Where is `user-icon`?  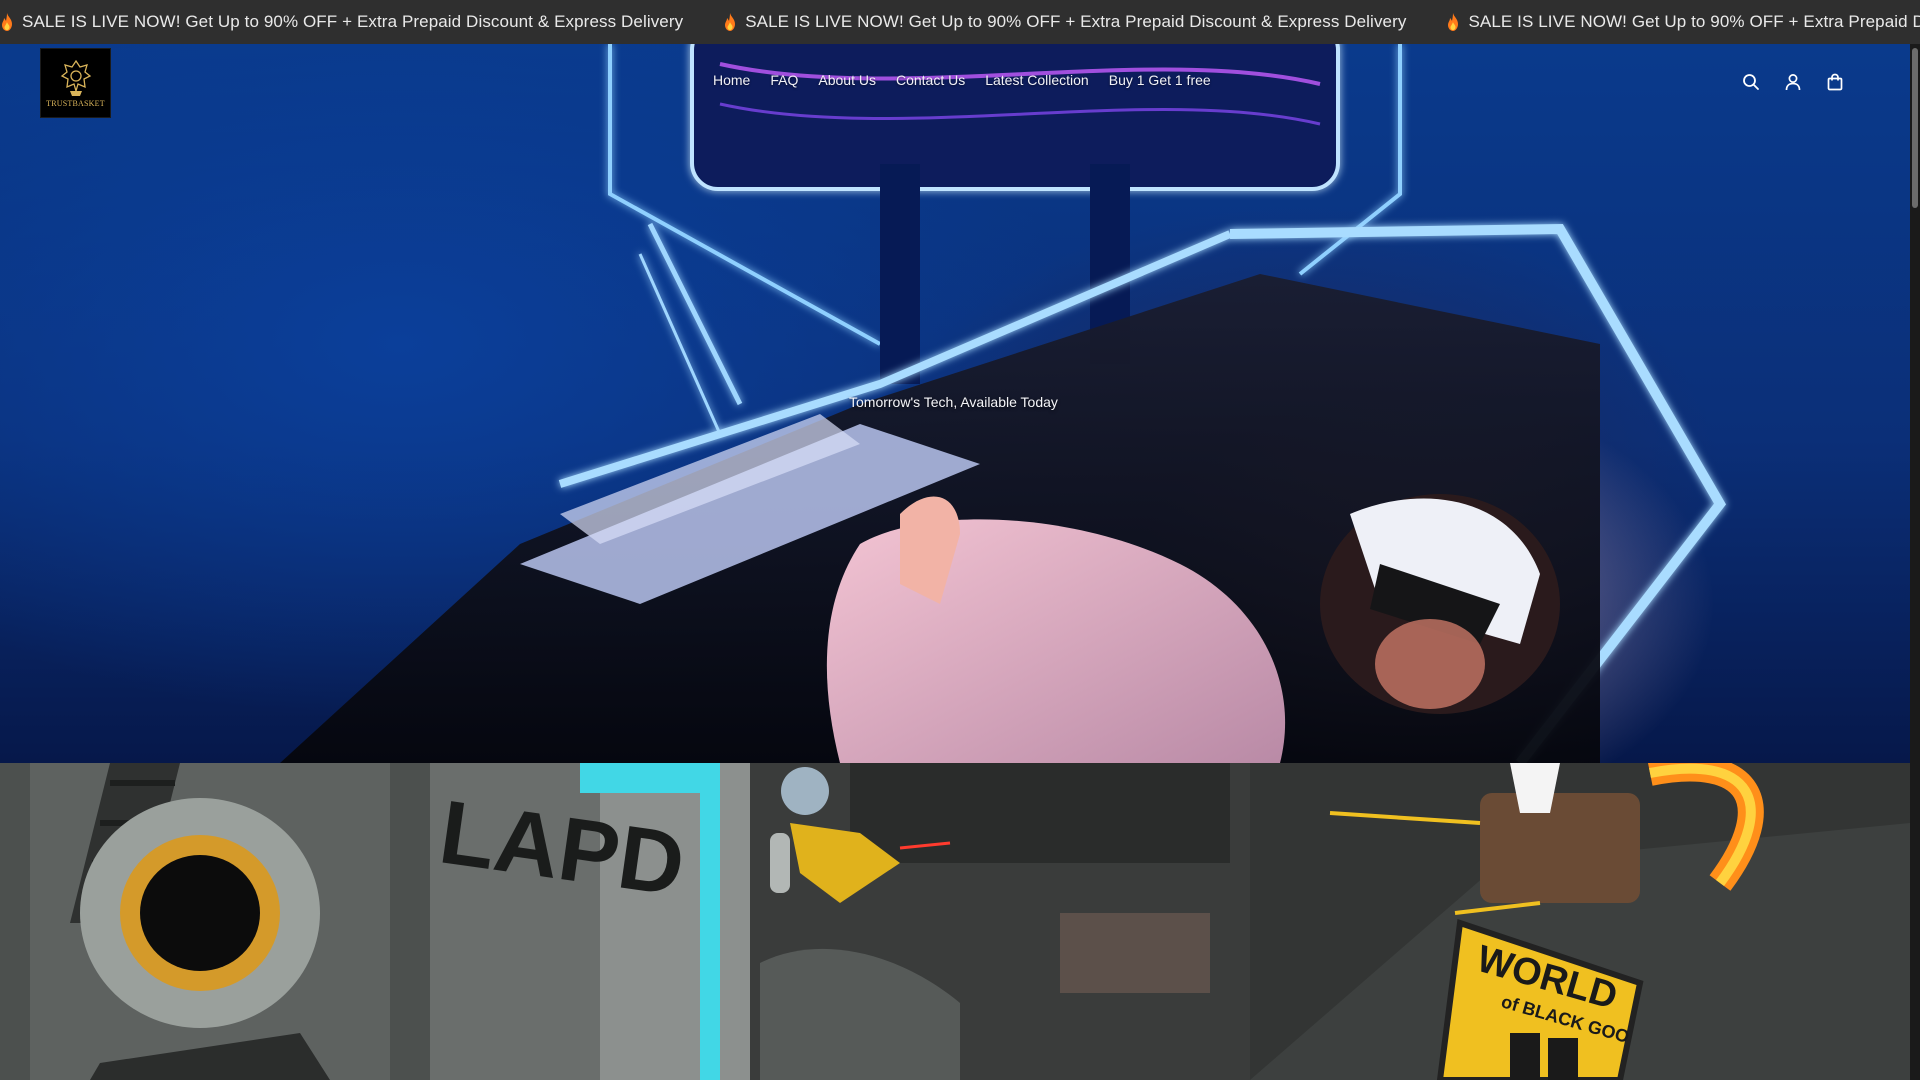 user-icon is located at coordinates (1793, 82).